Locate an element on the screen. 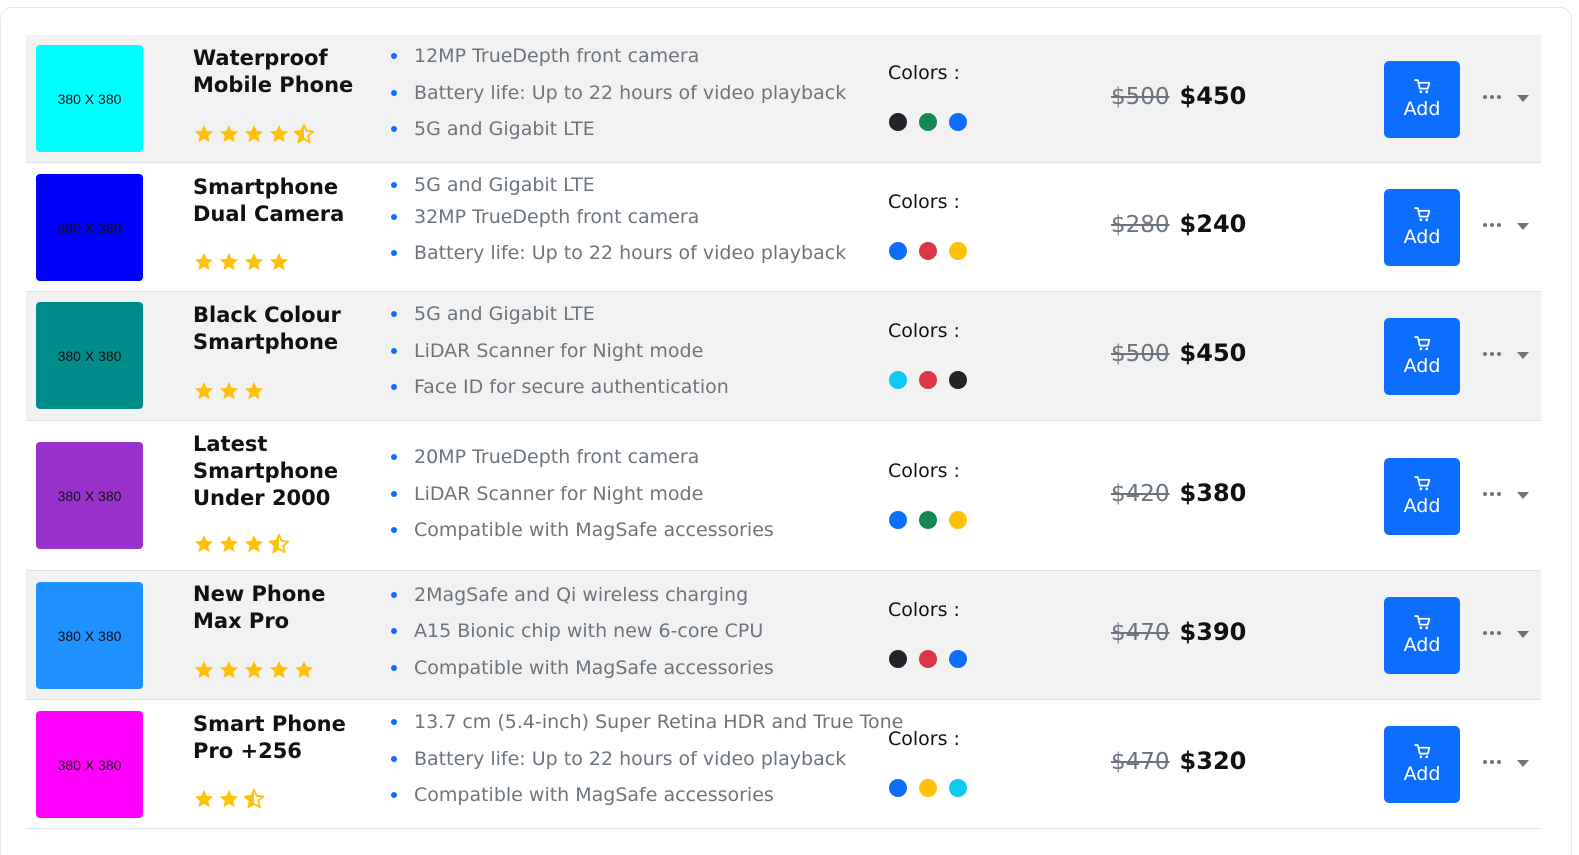 The width and height of the screenshot is (1579, 855). product-name: Black Colour Smartphone is located at coordinates (283, 329).